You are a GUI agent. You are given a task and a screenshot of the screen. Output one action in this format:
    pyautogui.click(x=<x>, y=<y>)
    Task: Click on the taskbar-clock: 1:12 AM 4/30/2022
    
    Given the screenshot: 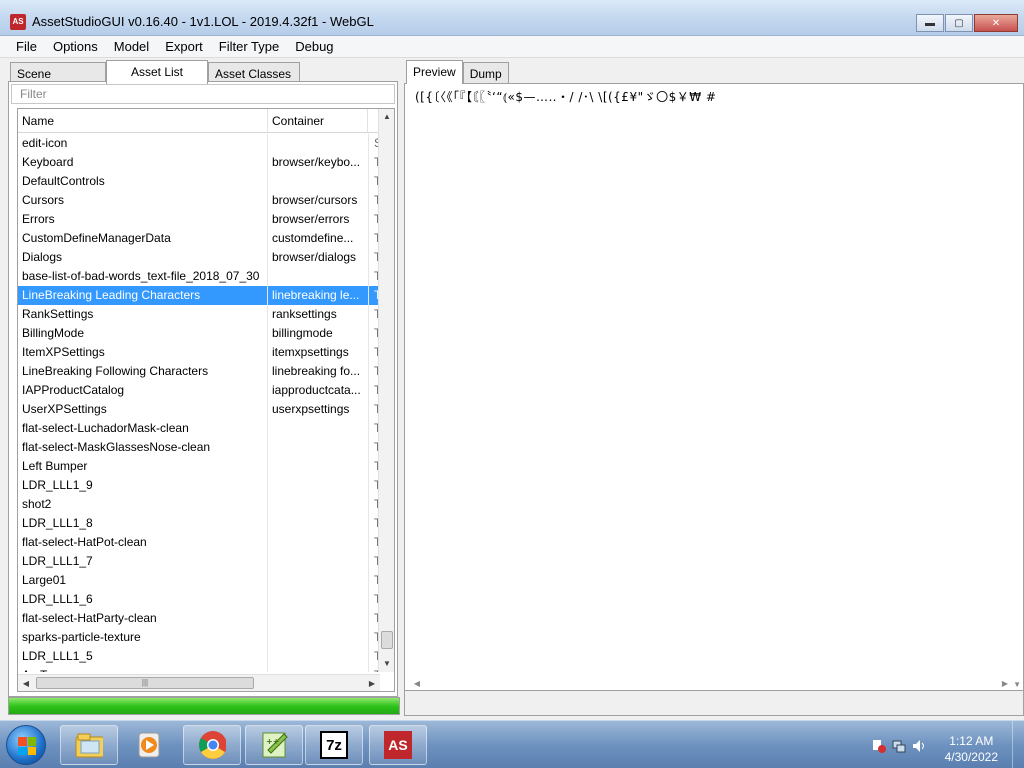 What is the action you would take?
    pyautogui.click(x=971, y=749)
    